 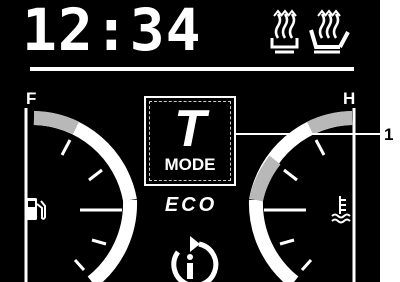 I want to click on coolant-temperature-icon, so click(x=341, y=210).